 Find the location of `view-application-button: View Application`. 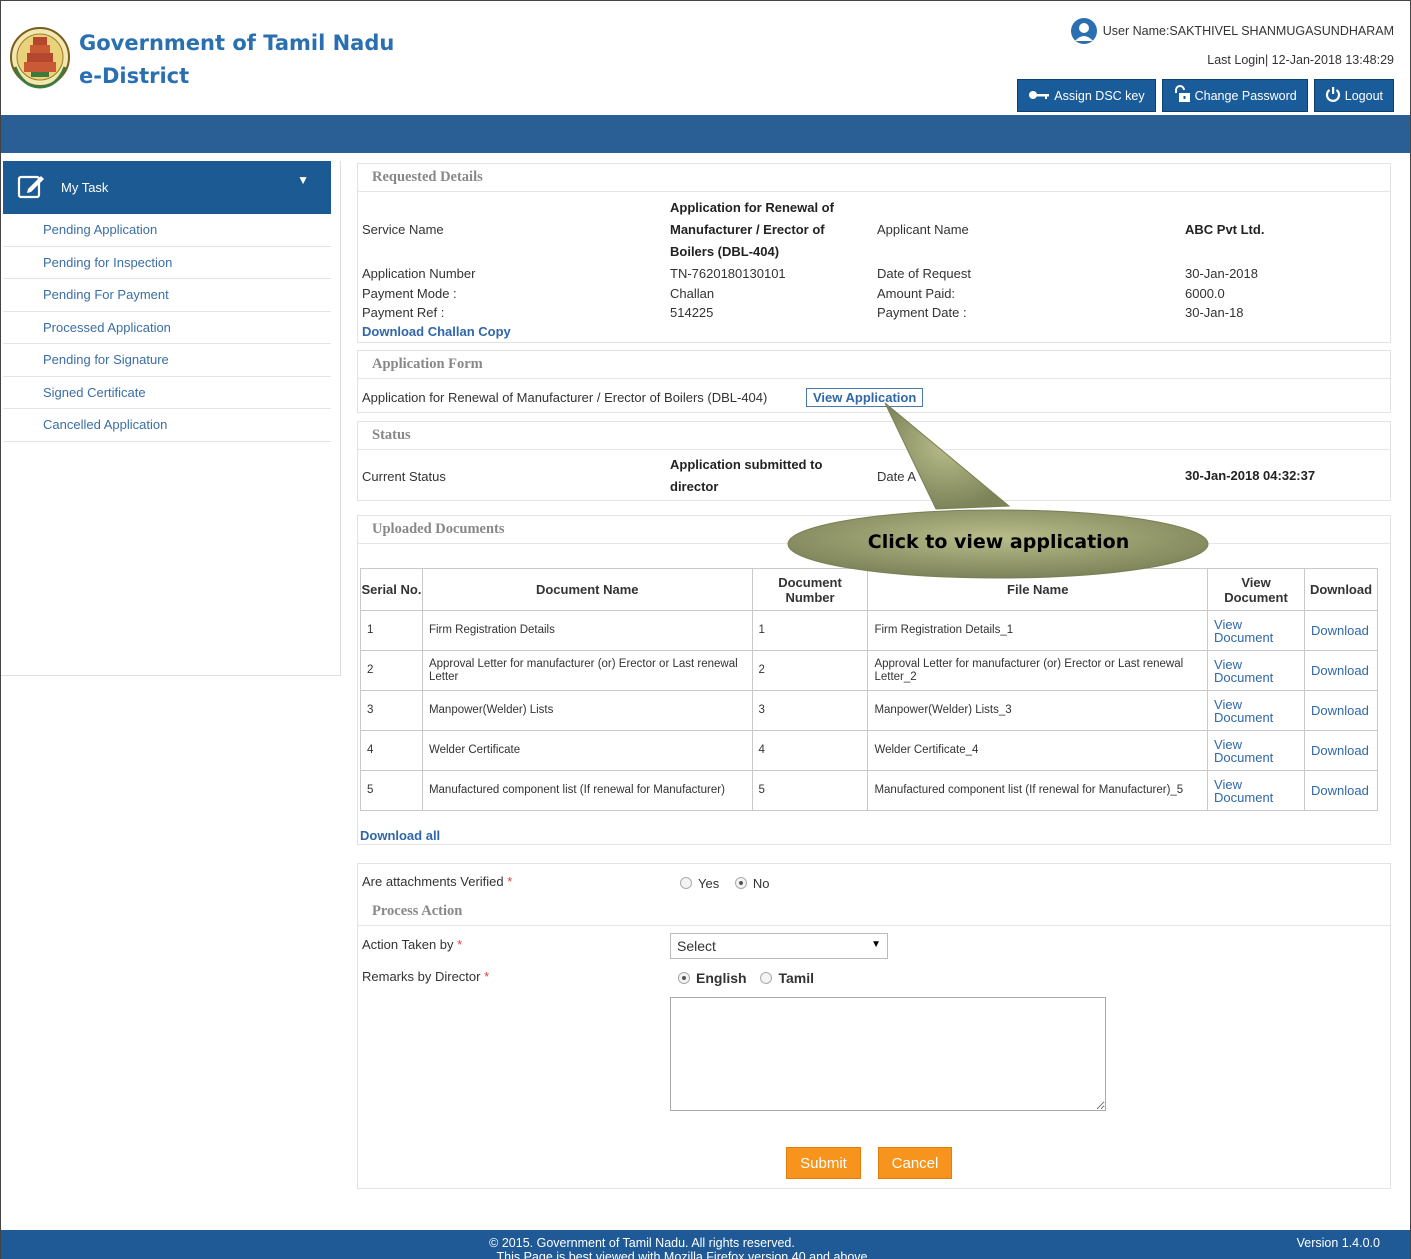

view-application-button: View Application is located at coordinates (865, 397).